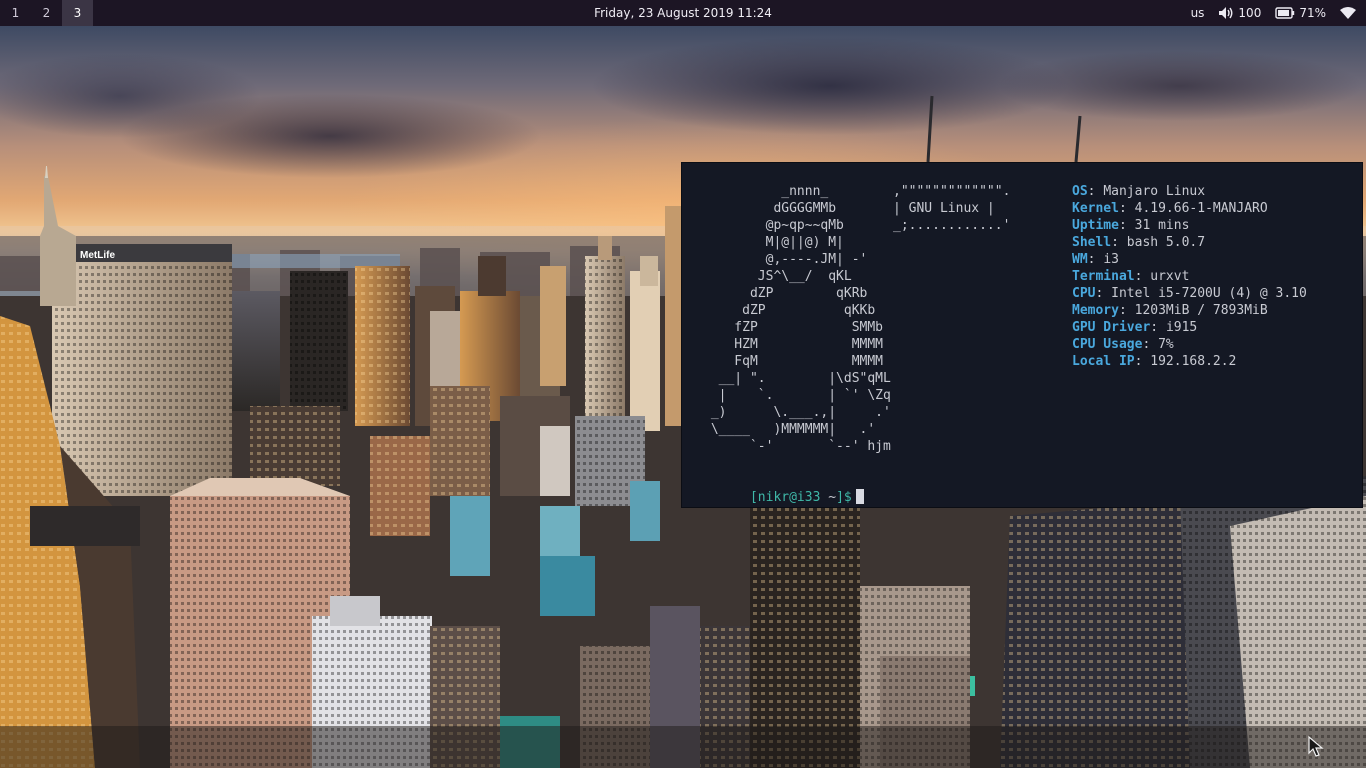  I want to click on battery-level: 71%, so click(1312, 13).